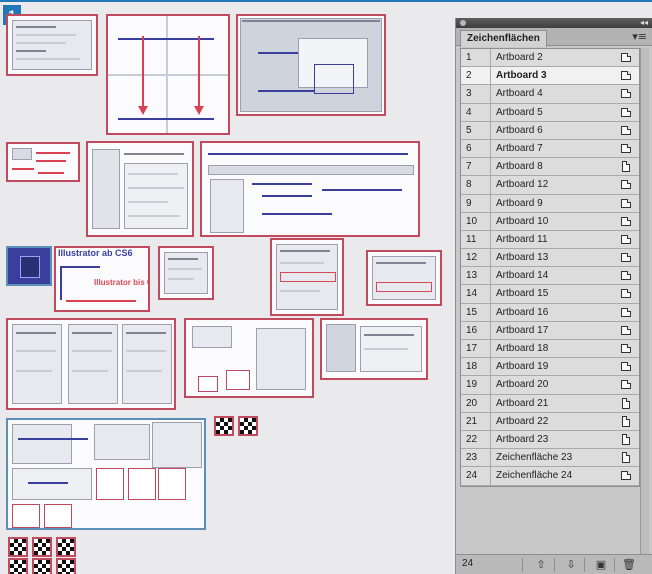 Image resolution: width=652 pixels, height=574 pixels. Describe the element at coordinates (644, 23) in the screenshot. I see `collapse-icon: ◂◂` at that location.